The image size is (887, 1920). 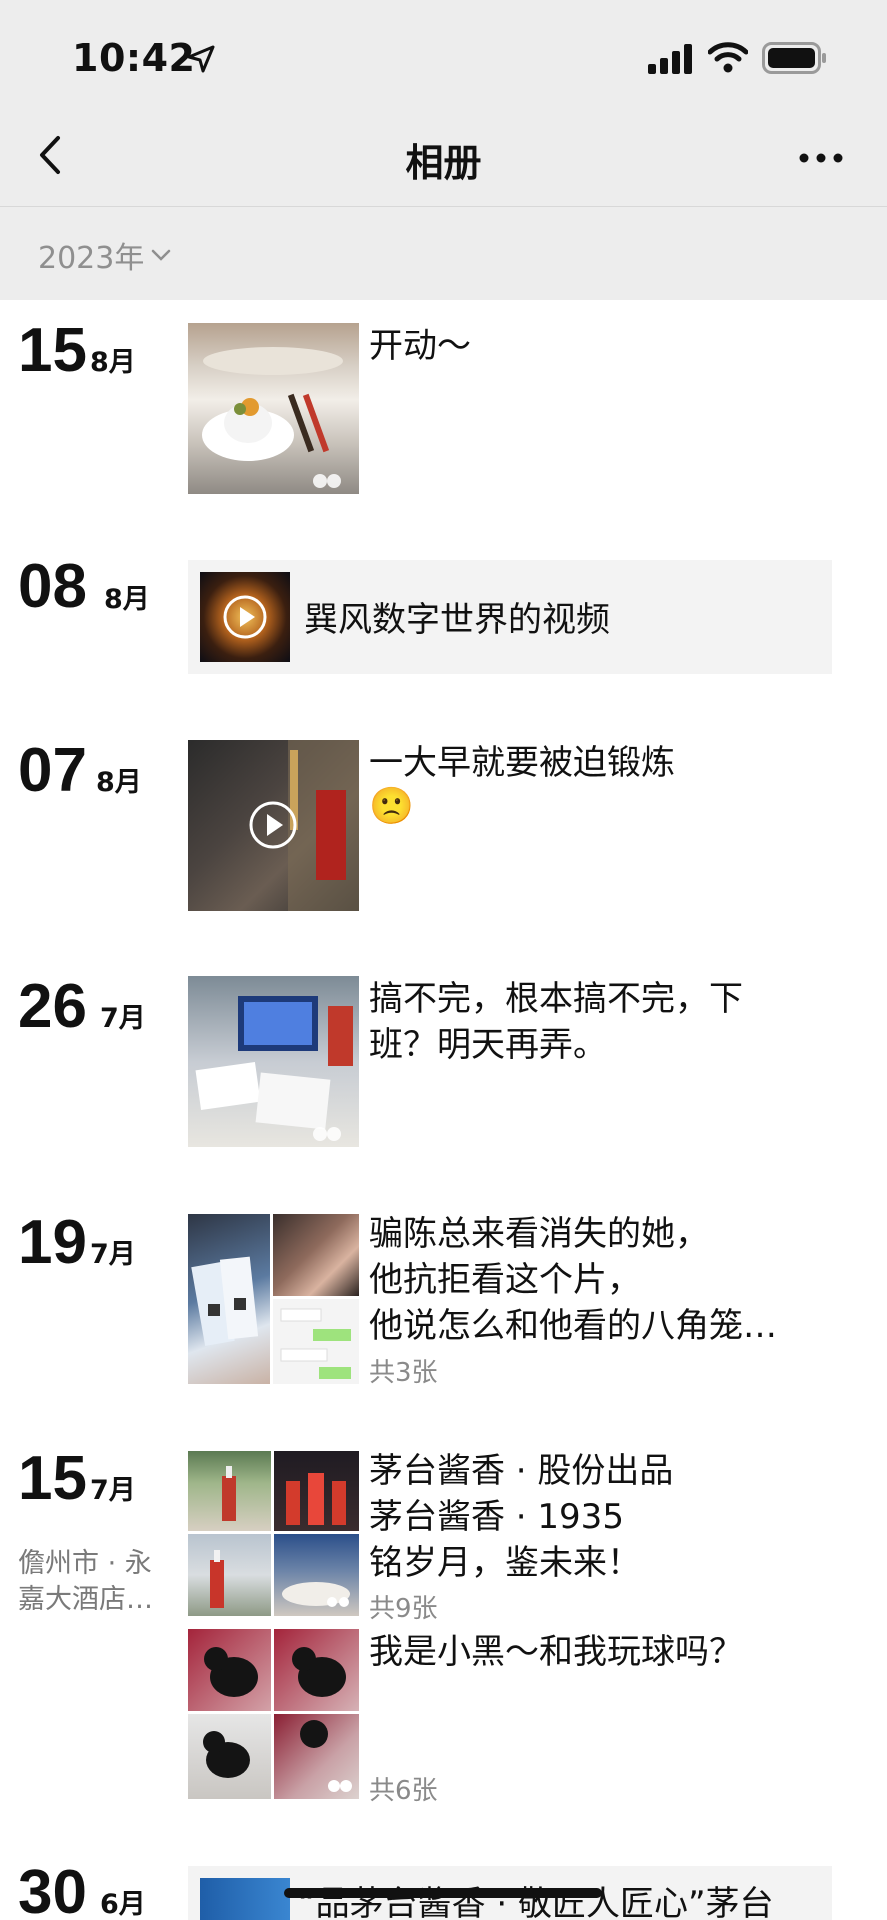 I want to click on article-thumbnail, so click(x=245, y=1899).